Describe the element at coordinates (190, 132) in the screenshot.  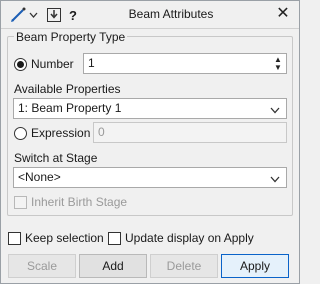
I see `expression-field: 0` at that location.